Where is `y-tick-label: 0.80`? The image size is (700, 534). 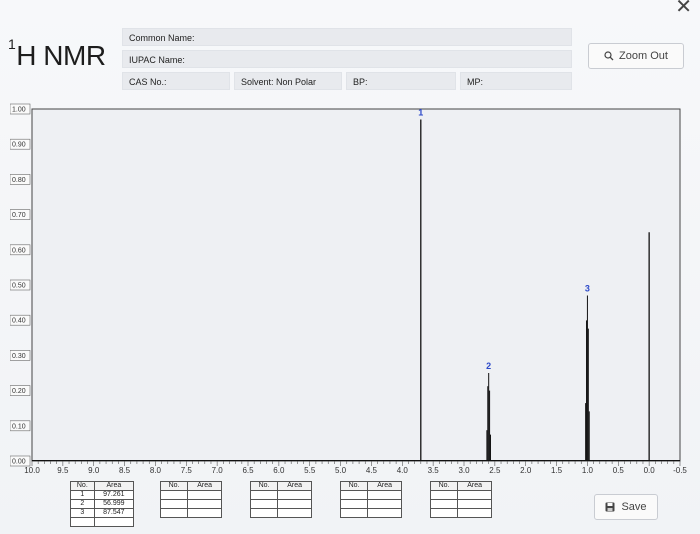
y-tick-label: 0.80 is located at coordinates (19, 180).